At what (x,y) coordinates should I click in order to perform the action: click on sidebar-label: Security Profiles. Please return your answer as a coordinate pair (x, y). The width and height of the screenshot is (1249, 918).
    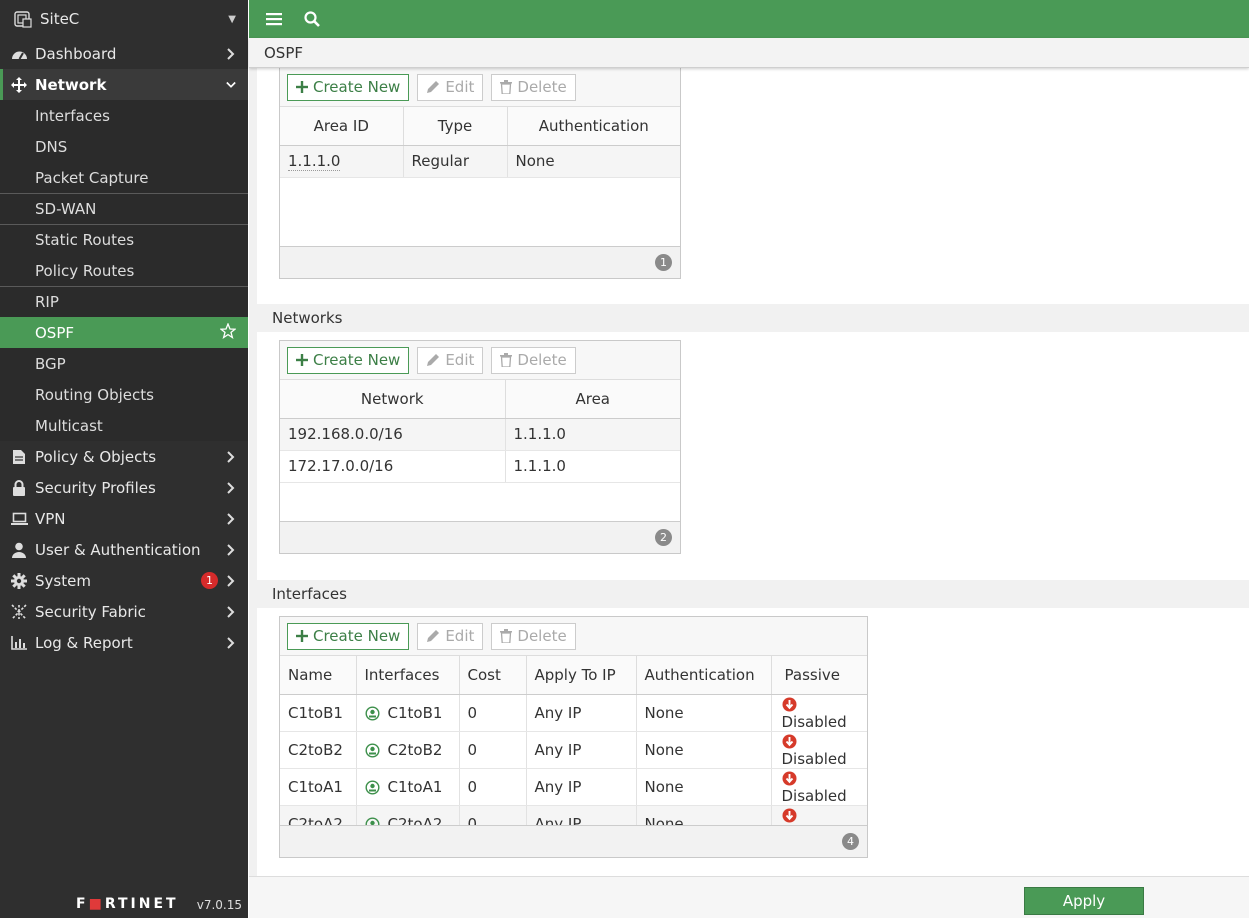
    Looking at the image, I should click on (95, 487).